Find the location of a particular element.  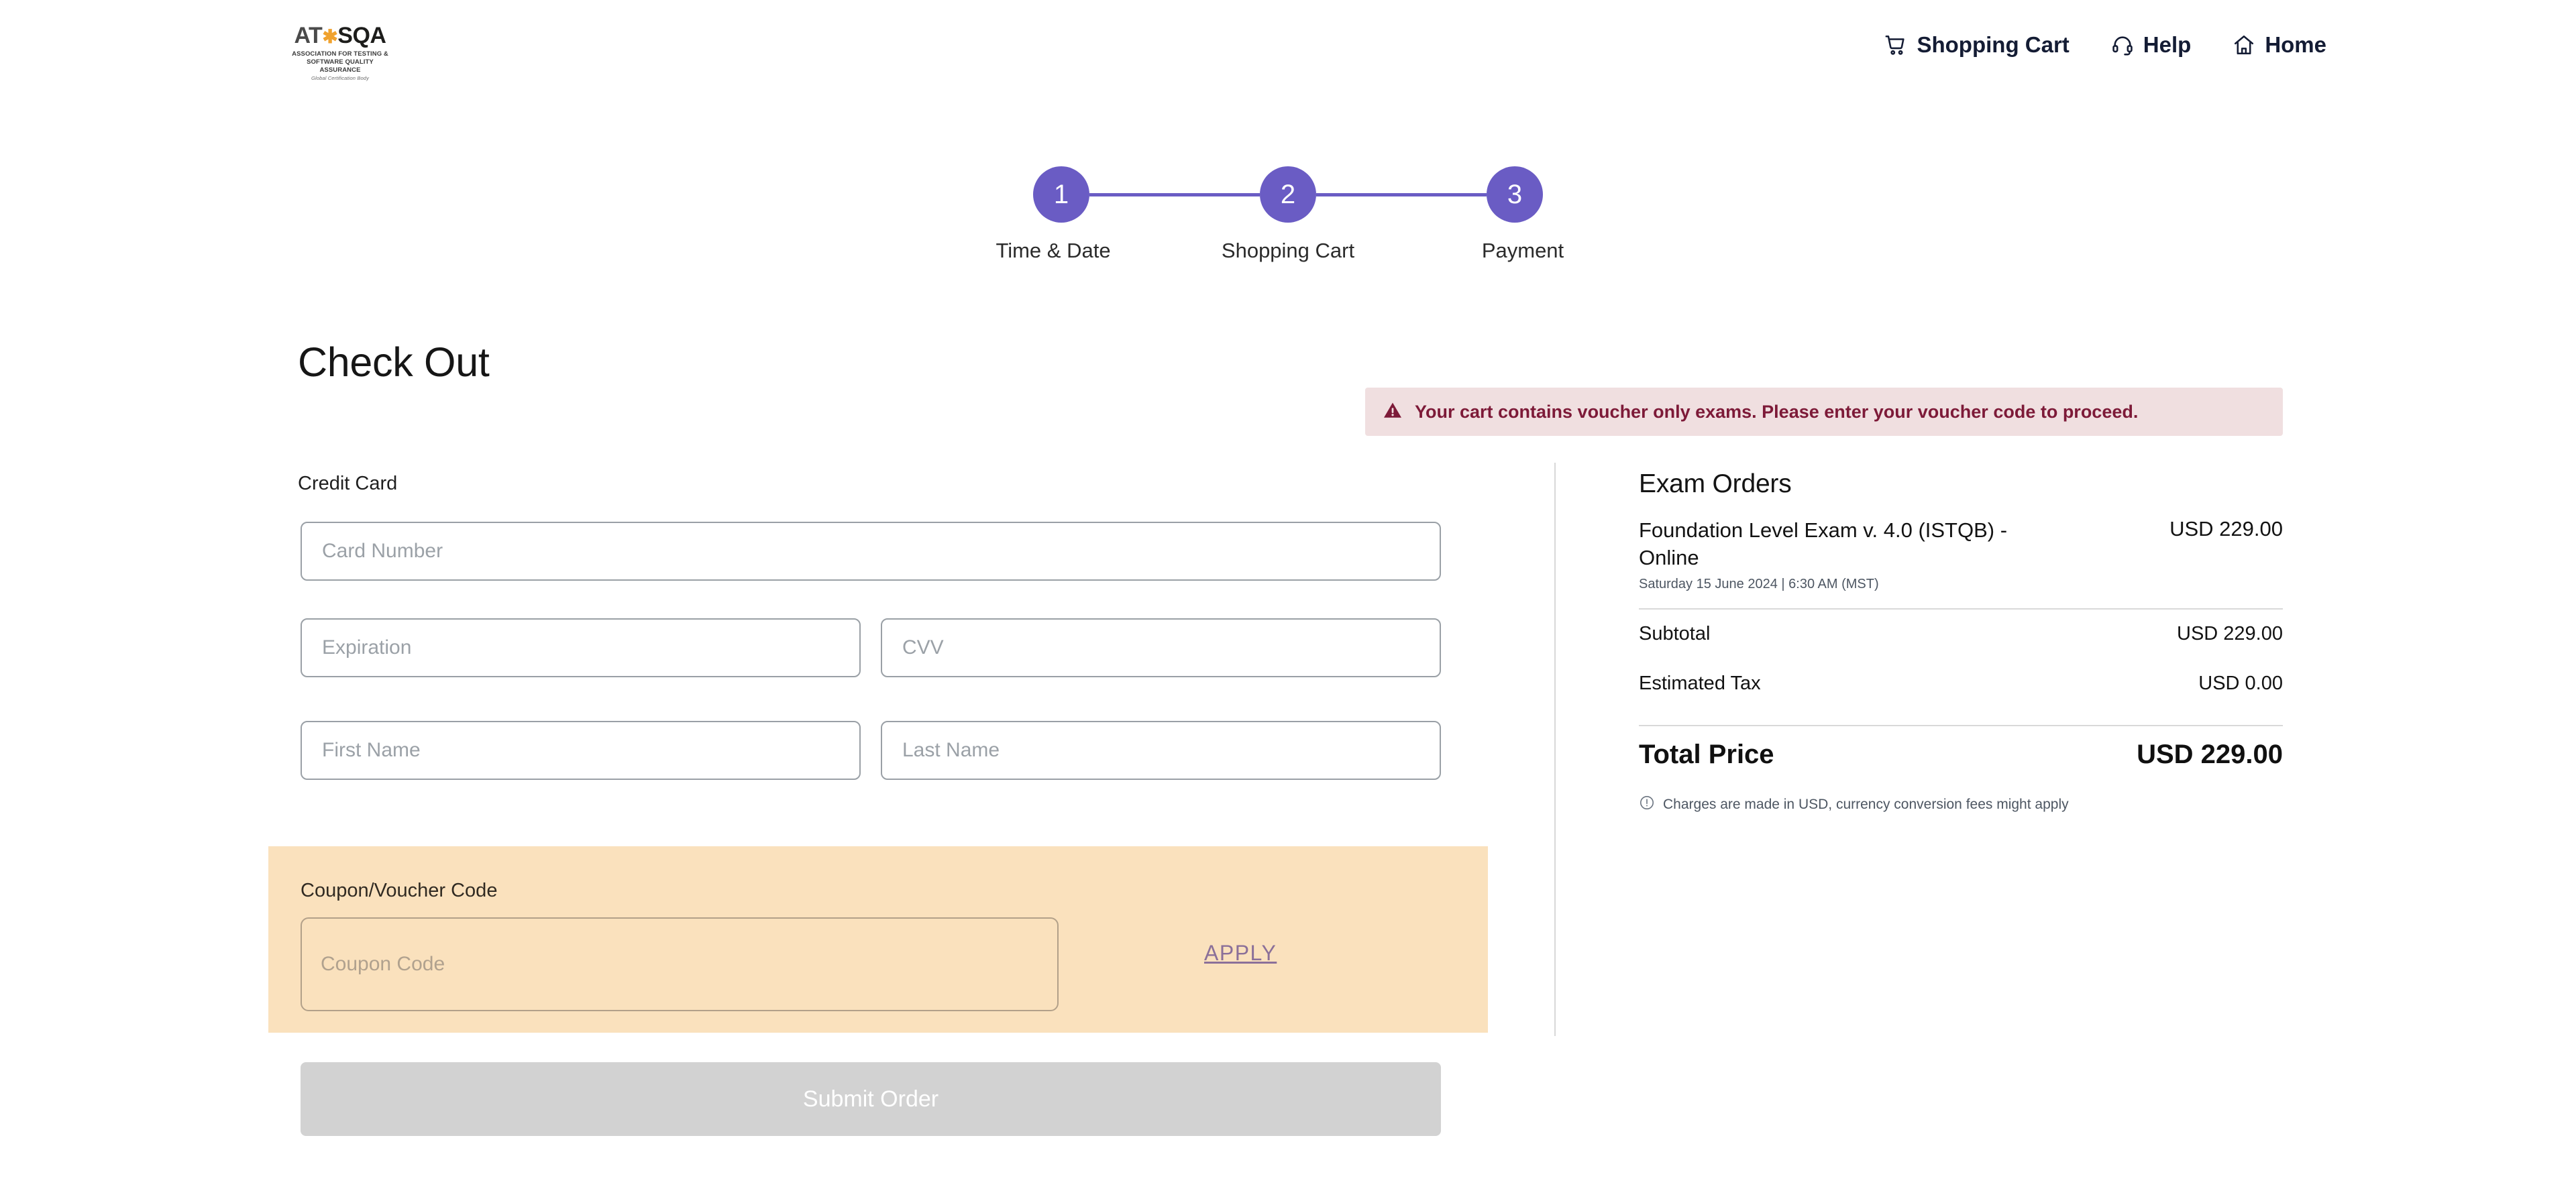

summary-title: Exam Orders is located at coordinates (1715, 483).